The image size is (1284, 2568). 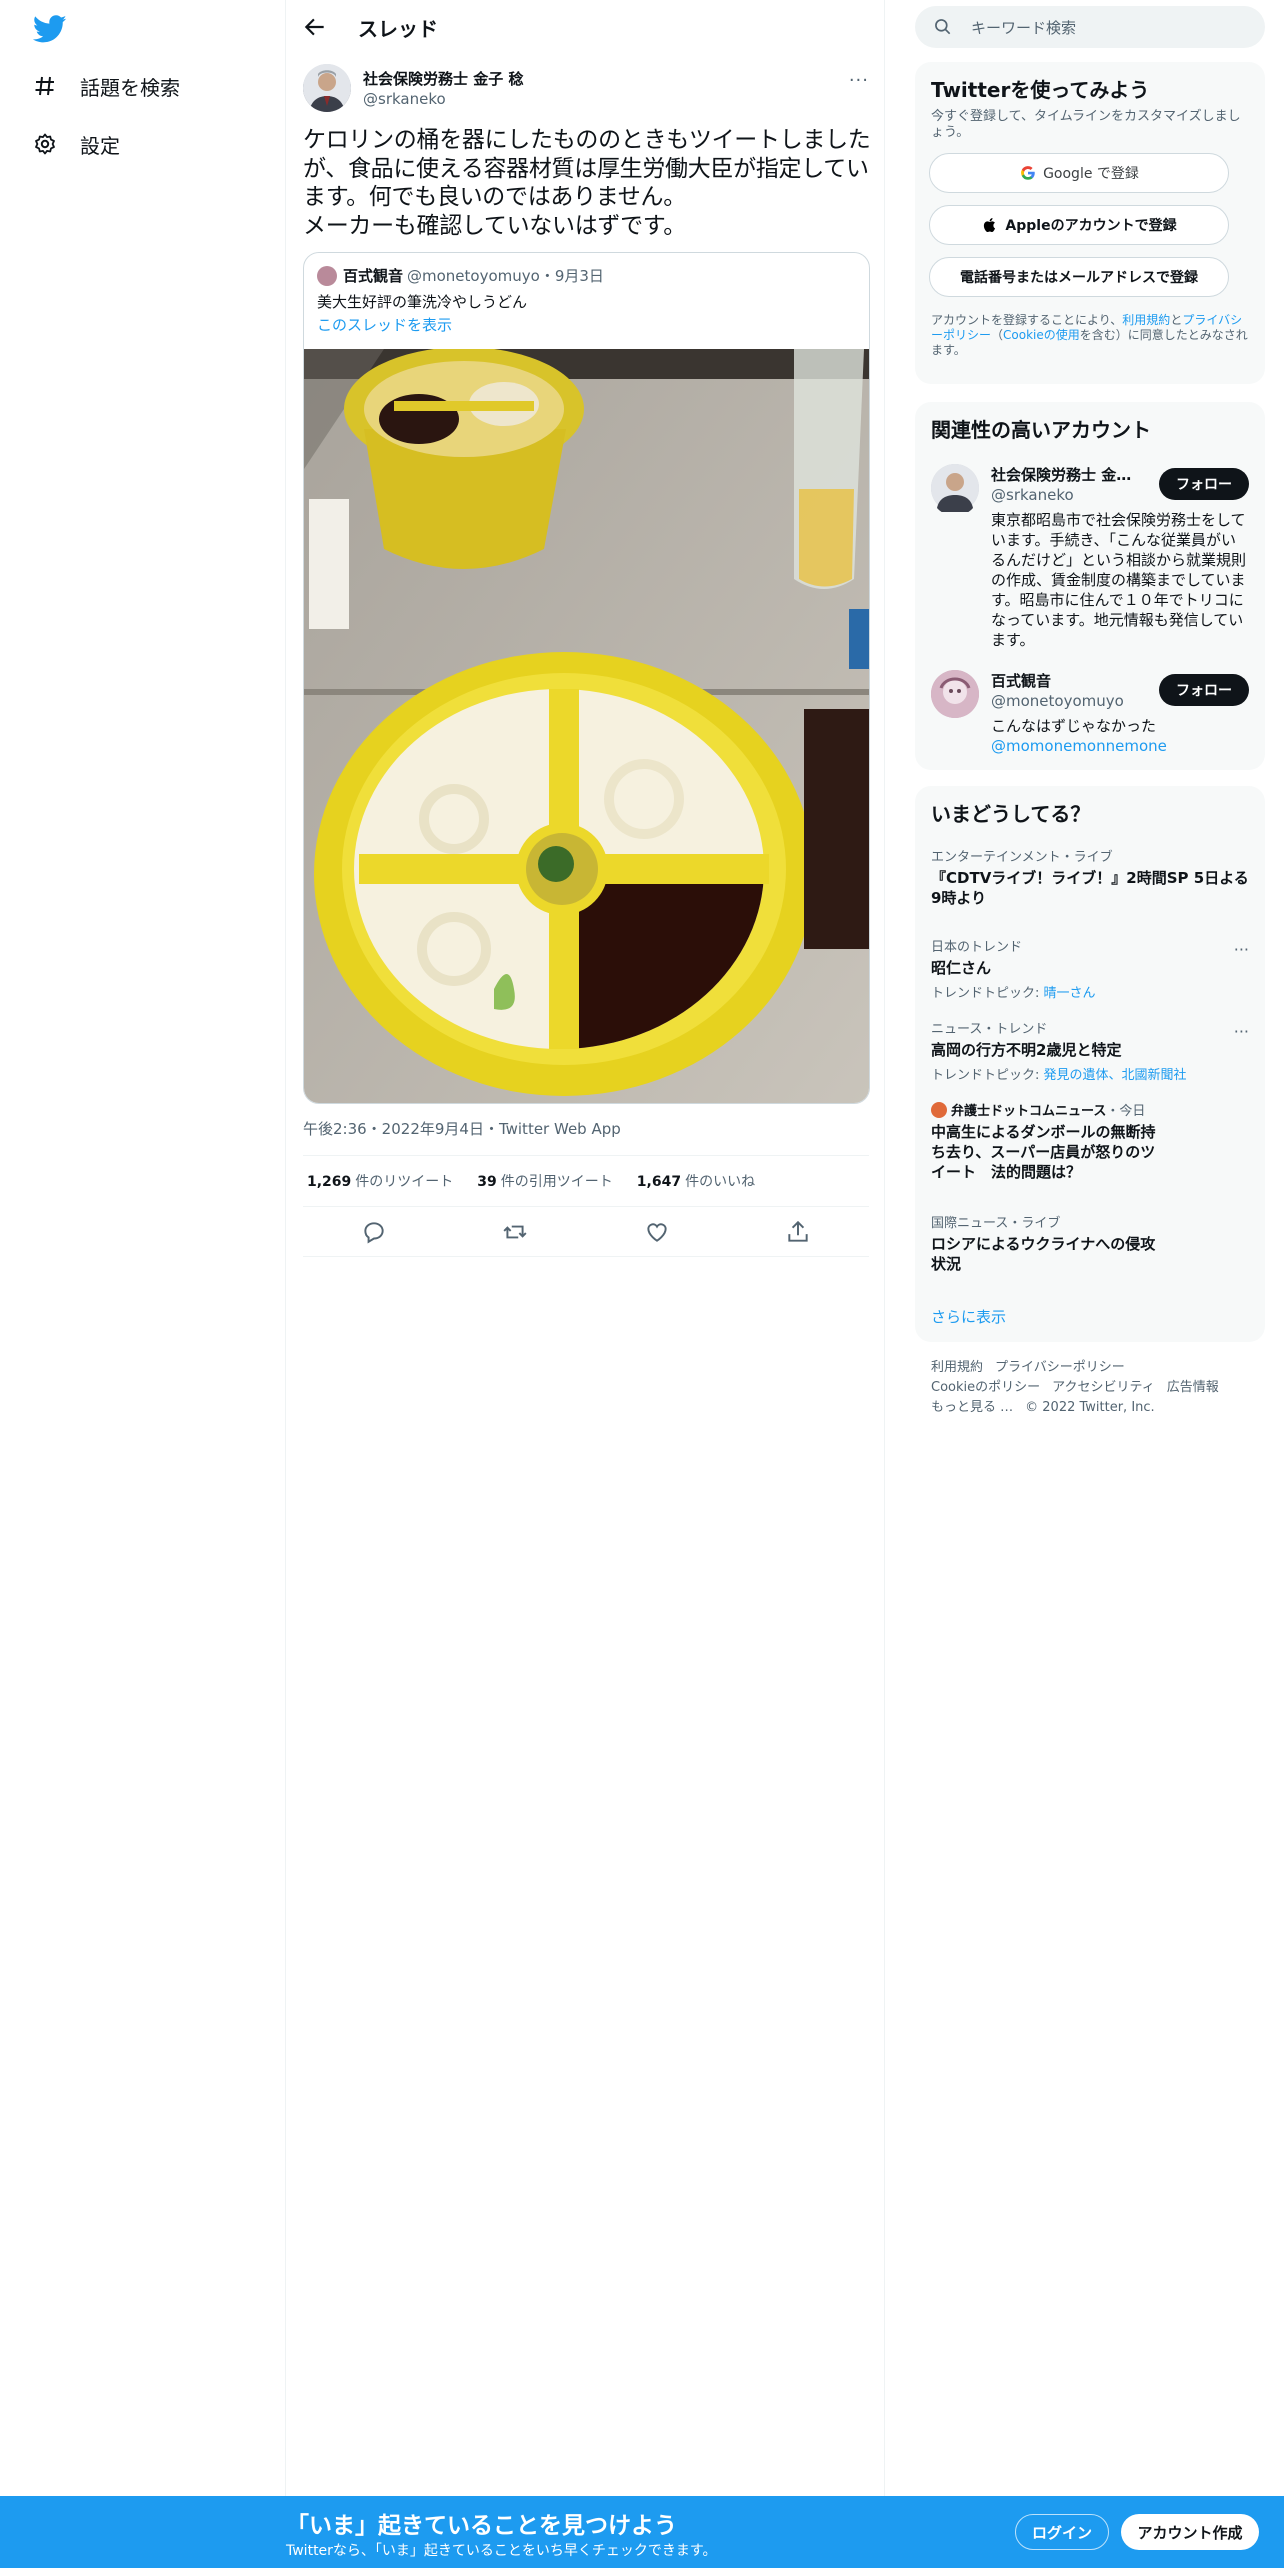 What do you see at coordinates (1023, 27) in the screenshot?
I see `search-input: キーワード検索` at bounding box center [1023, 27].